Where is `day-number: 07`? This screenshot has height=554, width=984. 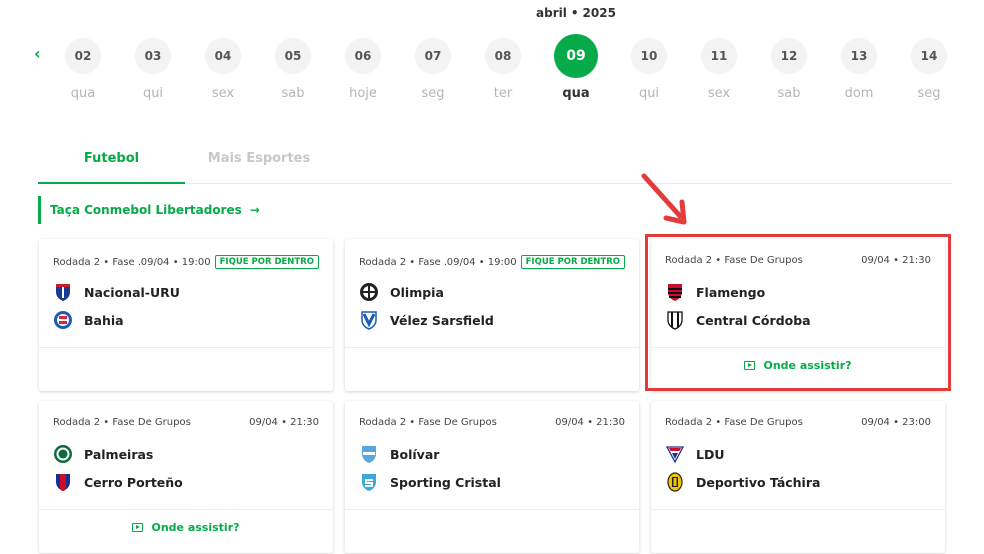 day-number: 07 is located at coordinates (433, 56).